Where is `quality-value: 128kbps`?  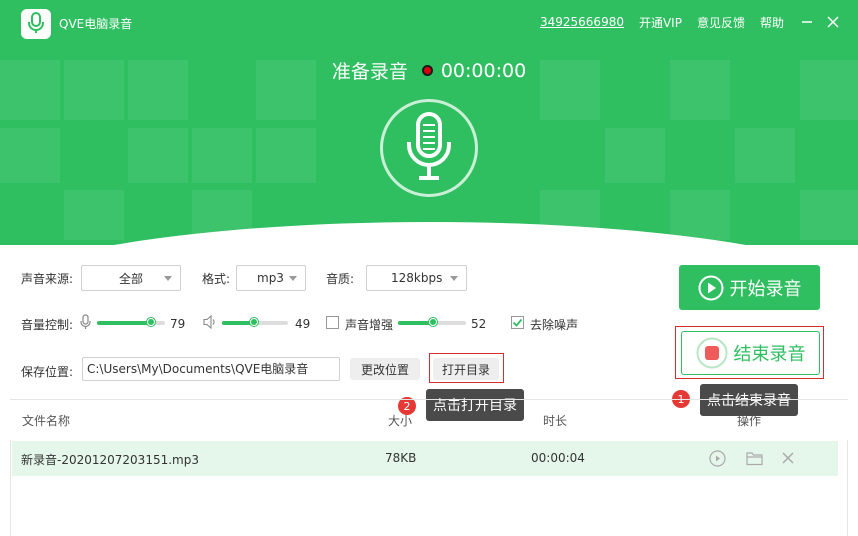
quality-value: 128kbps is located at coordinates (417, 278).